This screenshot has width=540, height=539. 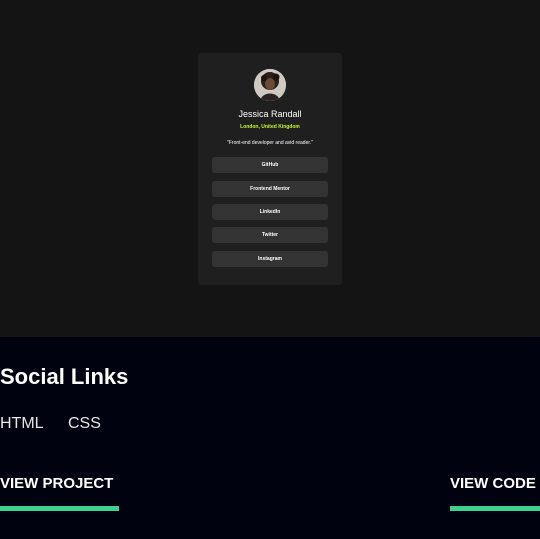 What do you see at coordinates (270, 85) in the screenshot?
I see `avatar` at bounding box center [270, 85].